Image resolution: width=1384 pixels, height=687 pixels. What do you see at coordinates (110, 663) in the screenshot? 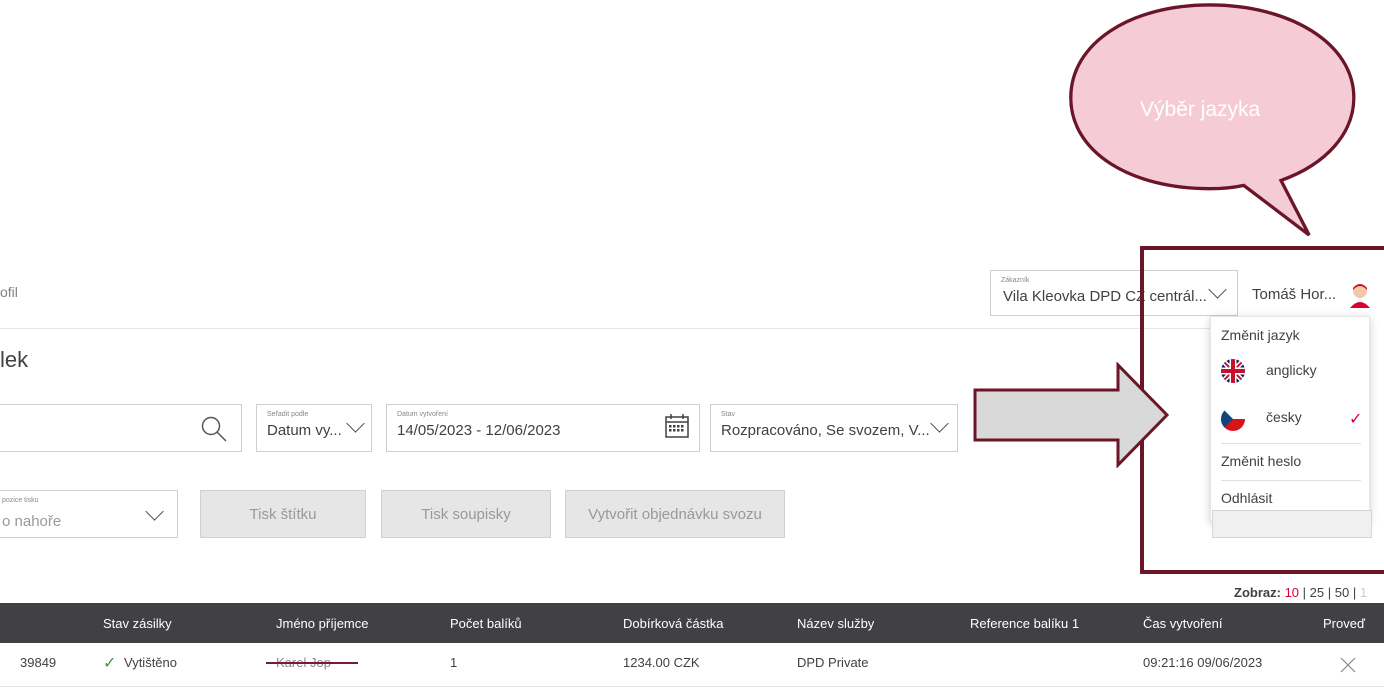
I see `check-icon: ✓` at bounding box center [110, 663].